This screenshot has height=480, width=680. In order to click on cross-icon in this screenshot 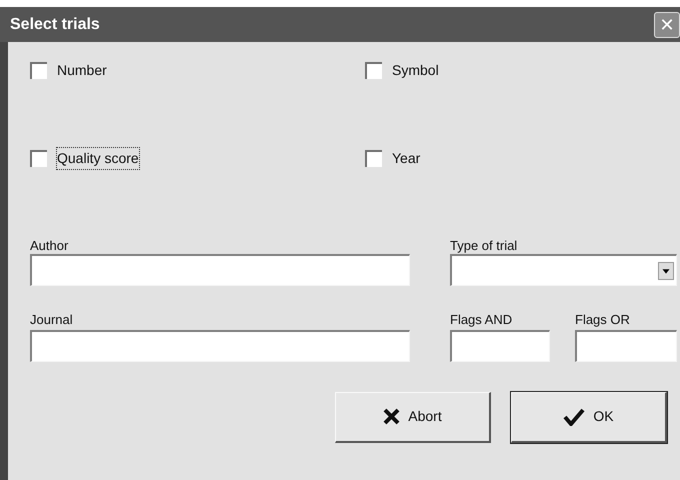, I will do `click(391, 416)`.